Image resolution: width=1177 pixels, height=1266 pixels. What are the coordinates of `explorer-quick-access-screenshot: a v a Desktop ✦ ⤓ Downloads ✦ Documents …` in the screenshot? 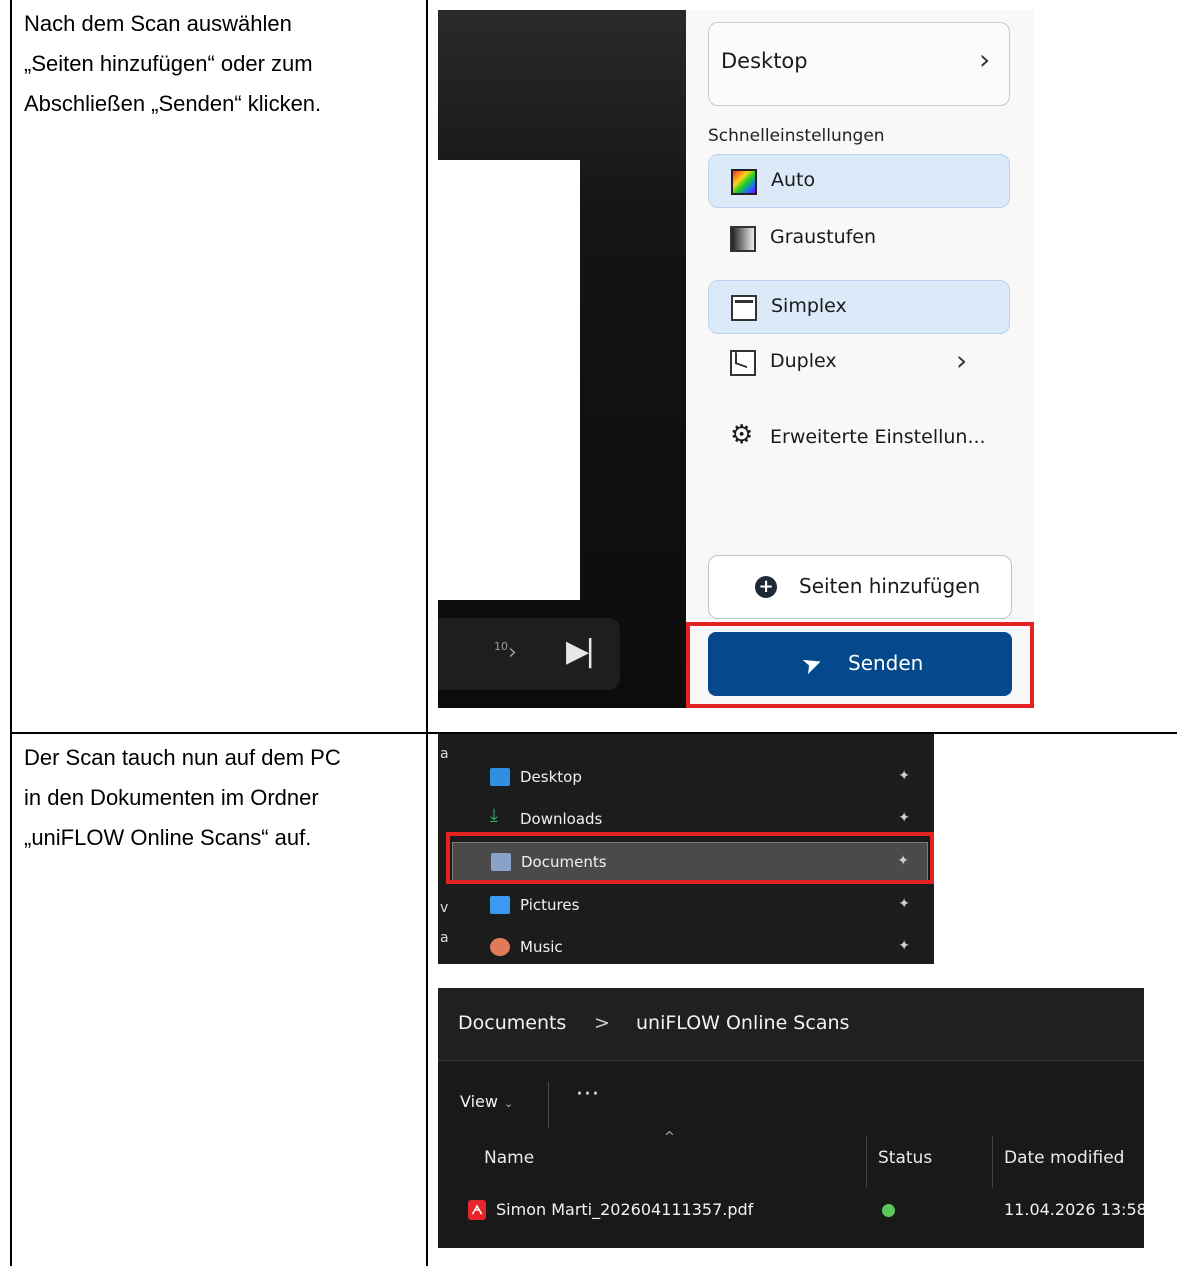 It's located at (686, 849).